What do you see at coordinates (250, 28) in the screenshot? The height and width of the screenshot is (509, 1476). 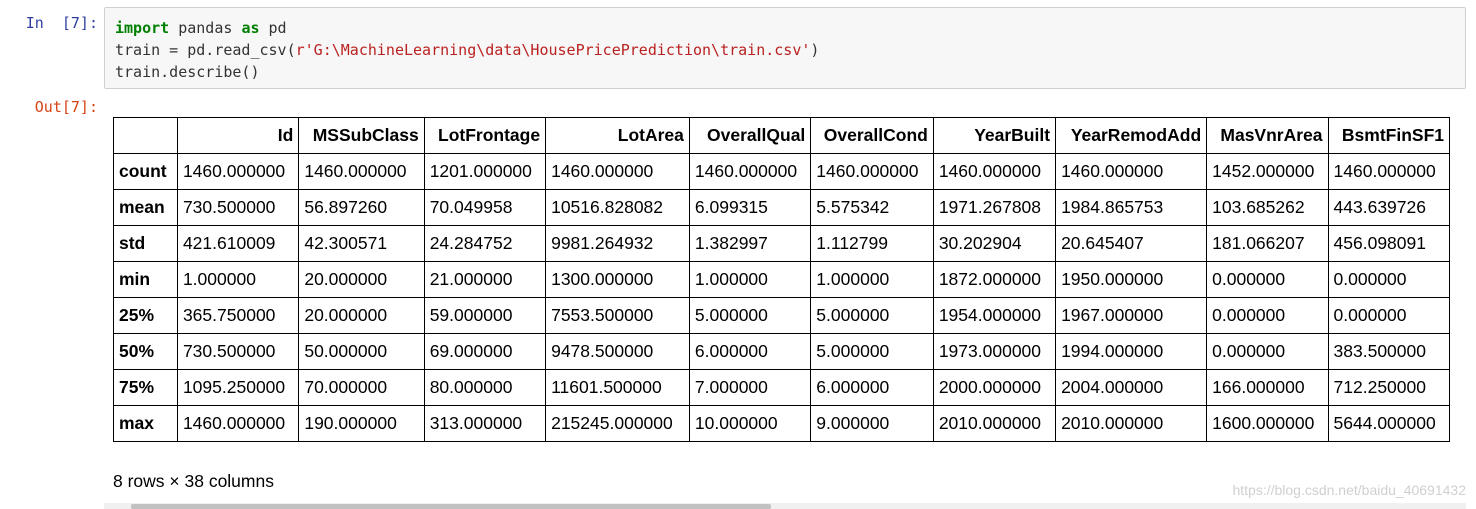 I see `keyword-as: as` at bounding box center [250, 28].